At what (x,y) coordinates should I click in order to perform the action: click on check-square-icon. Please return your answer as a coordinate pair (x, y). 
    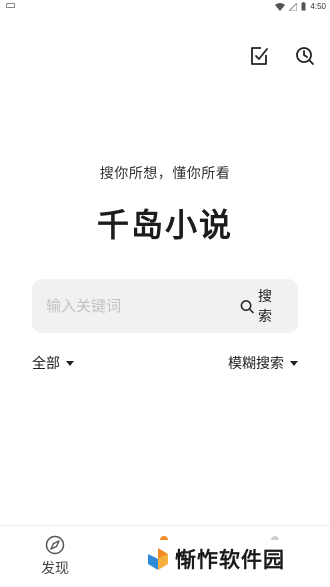
    Looking at the image, I should click on (259, 56).